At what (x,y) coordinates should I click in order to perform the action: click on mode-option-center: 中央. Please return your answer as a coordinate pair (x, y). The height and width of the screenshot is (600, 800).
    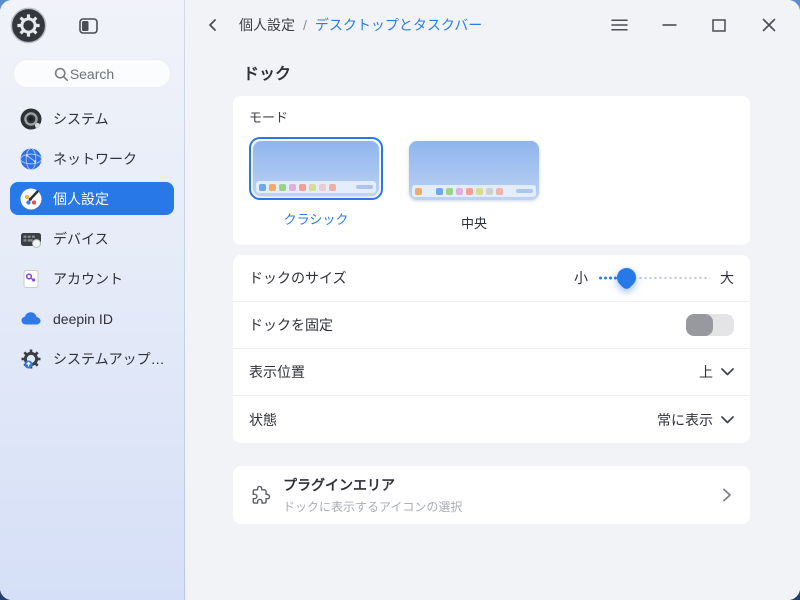
    Looking at the image, I should click on (474, 184).